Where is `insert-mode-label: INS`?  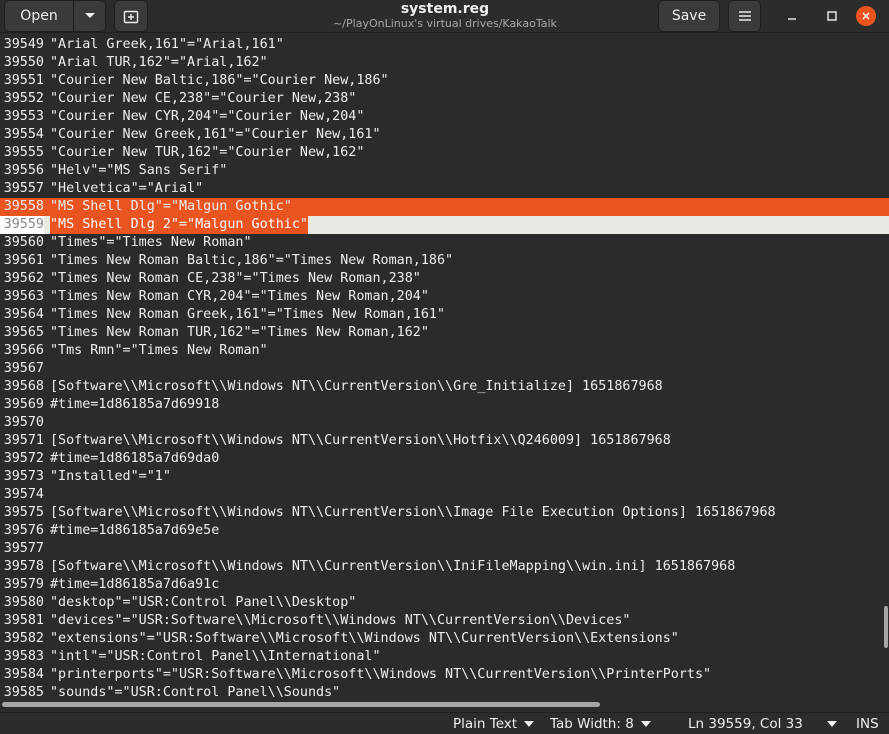
insert-mode-label: INS is located at coordinates (867, 724).